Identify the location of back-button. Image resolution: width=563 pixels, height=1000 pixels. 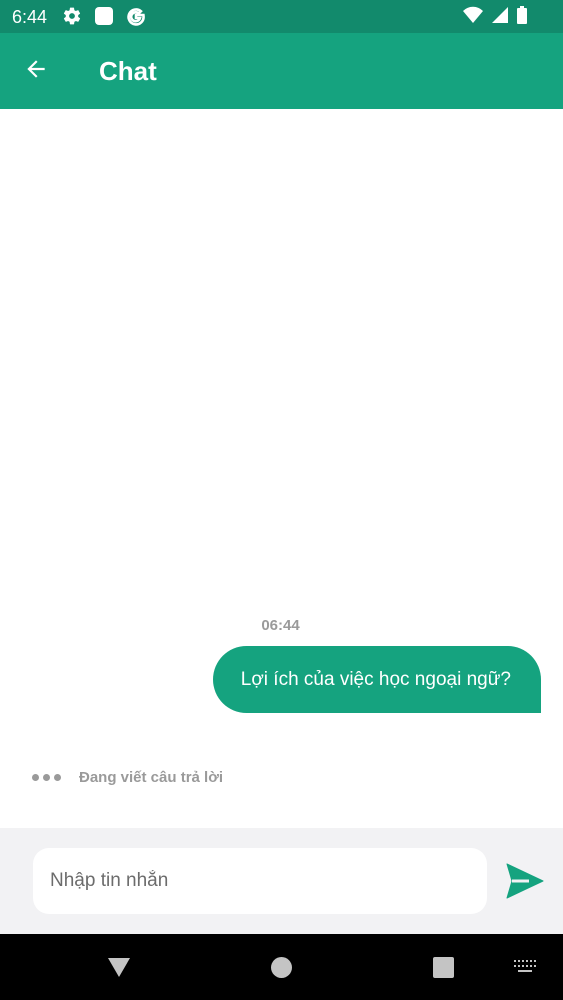
(36, 71).